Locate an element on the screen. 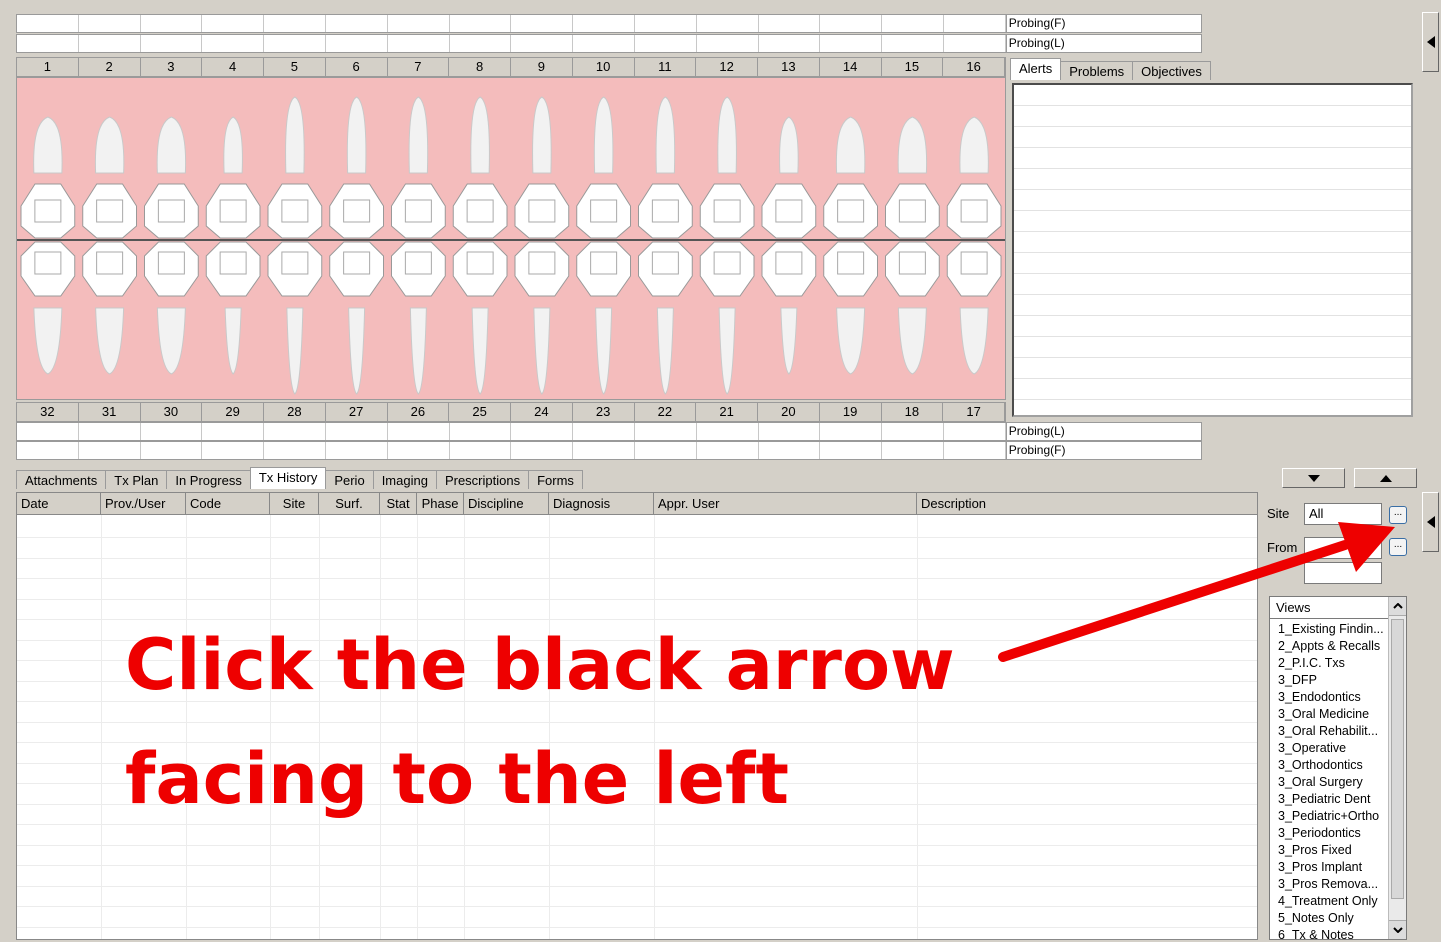 The width and height of the screenshot is (1441, 942). tooth-number: 25 is located at coordinates (480, 412).